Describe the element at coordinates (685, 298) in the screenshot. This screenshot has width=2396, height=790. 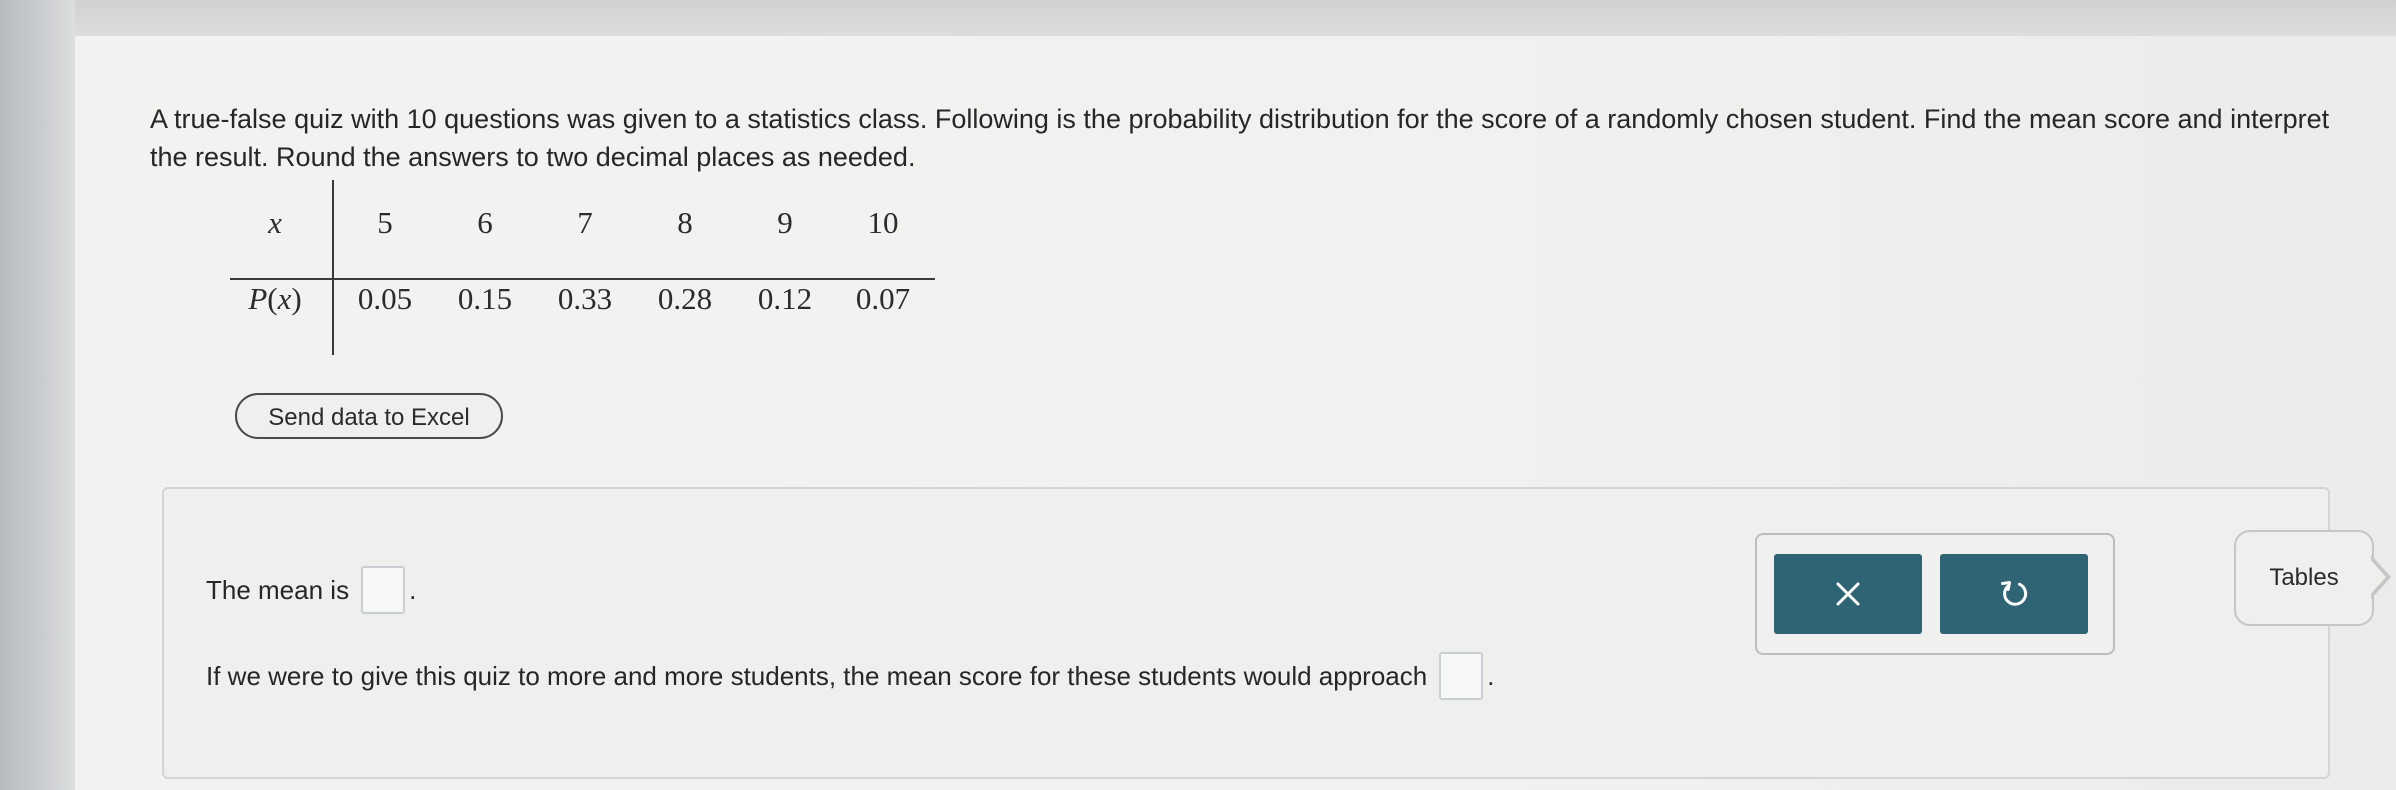
I see `p-value-cell: 0.28` at that location.